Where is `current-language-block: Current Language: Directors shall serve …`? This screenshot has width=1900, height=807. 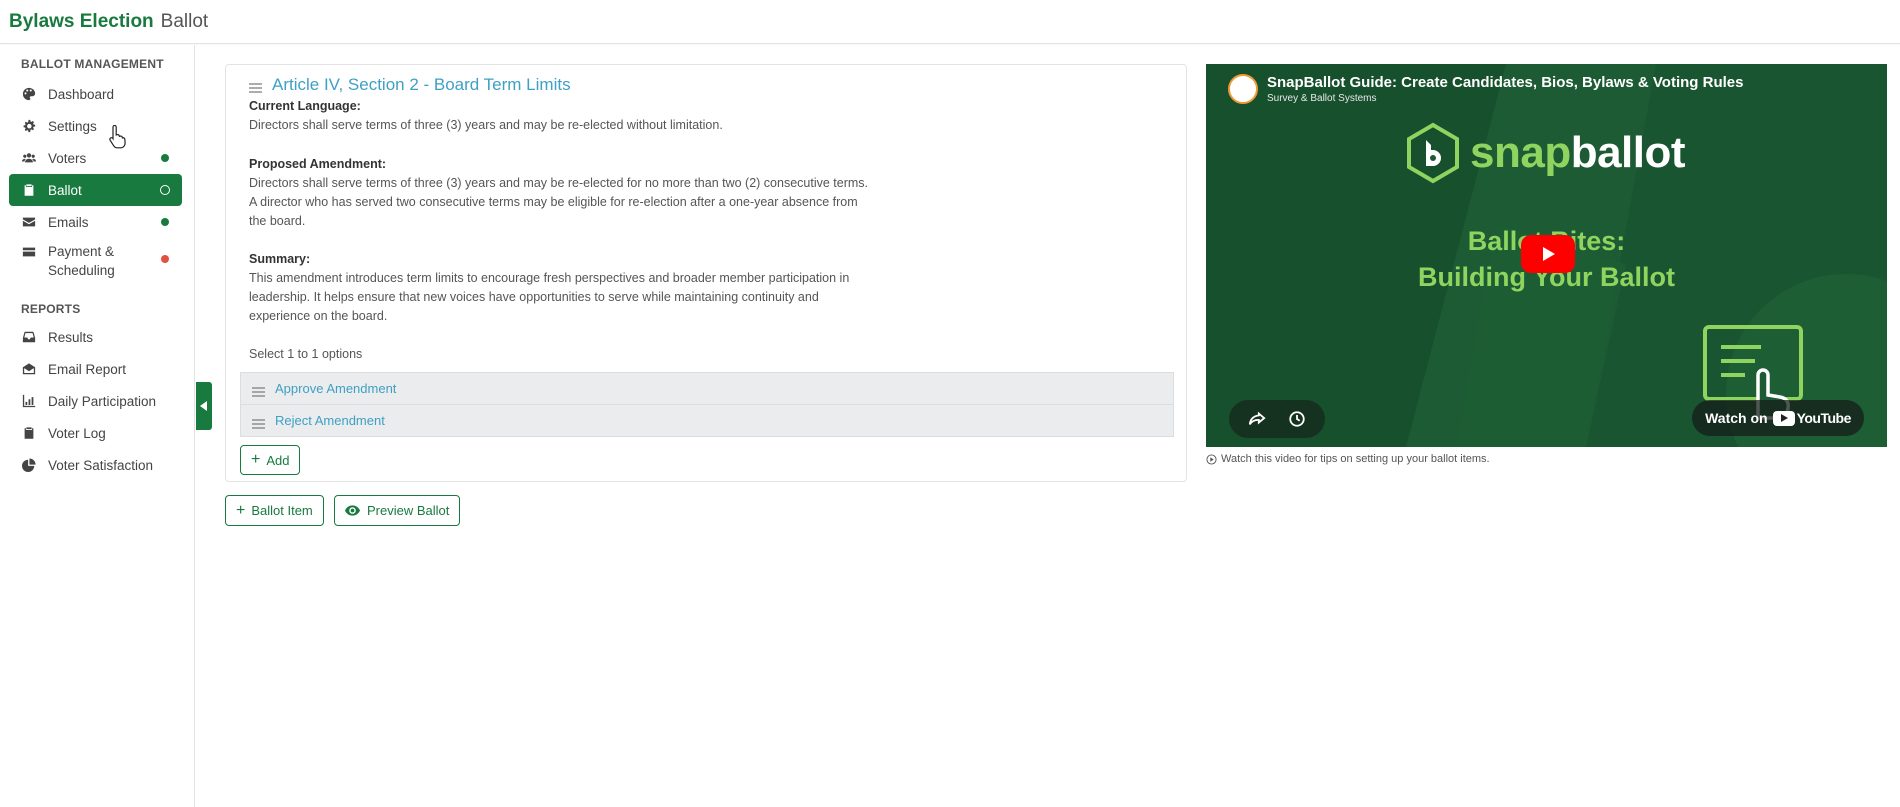 current-language-block: Current Language: Directors shall serve … is located at coordinates (559, 116).